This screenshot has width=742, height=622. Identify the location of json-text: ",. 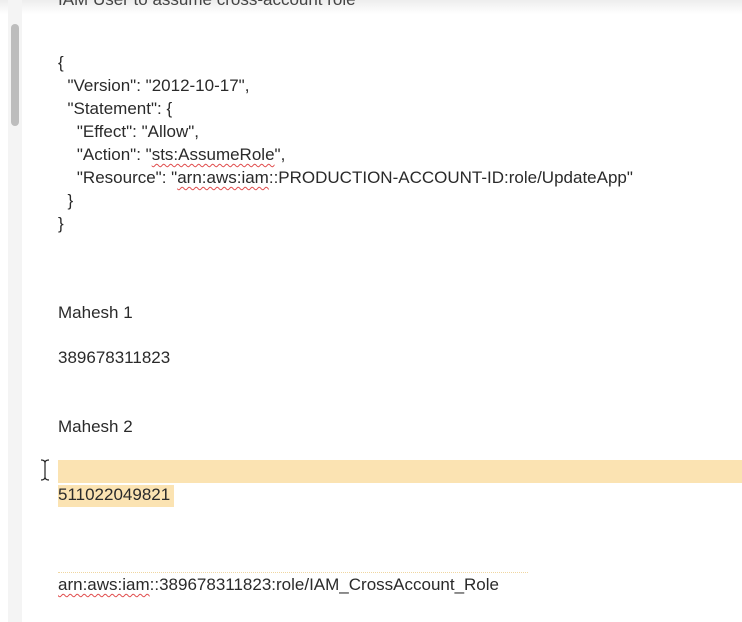
(280, 154).